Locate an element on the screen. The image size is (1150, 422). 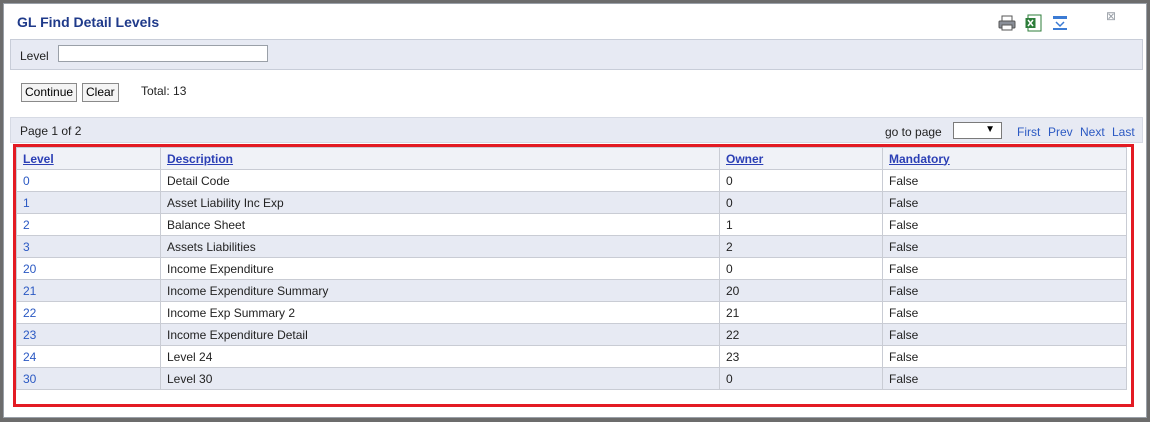
continue-button: Continue is located at coordinates (49, 92).